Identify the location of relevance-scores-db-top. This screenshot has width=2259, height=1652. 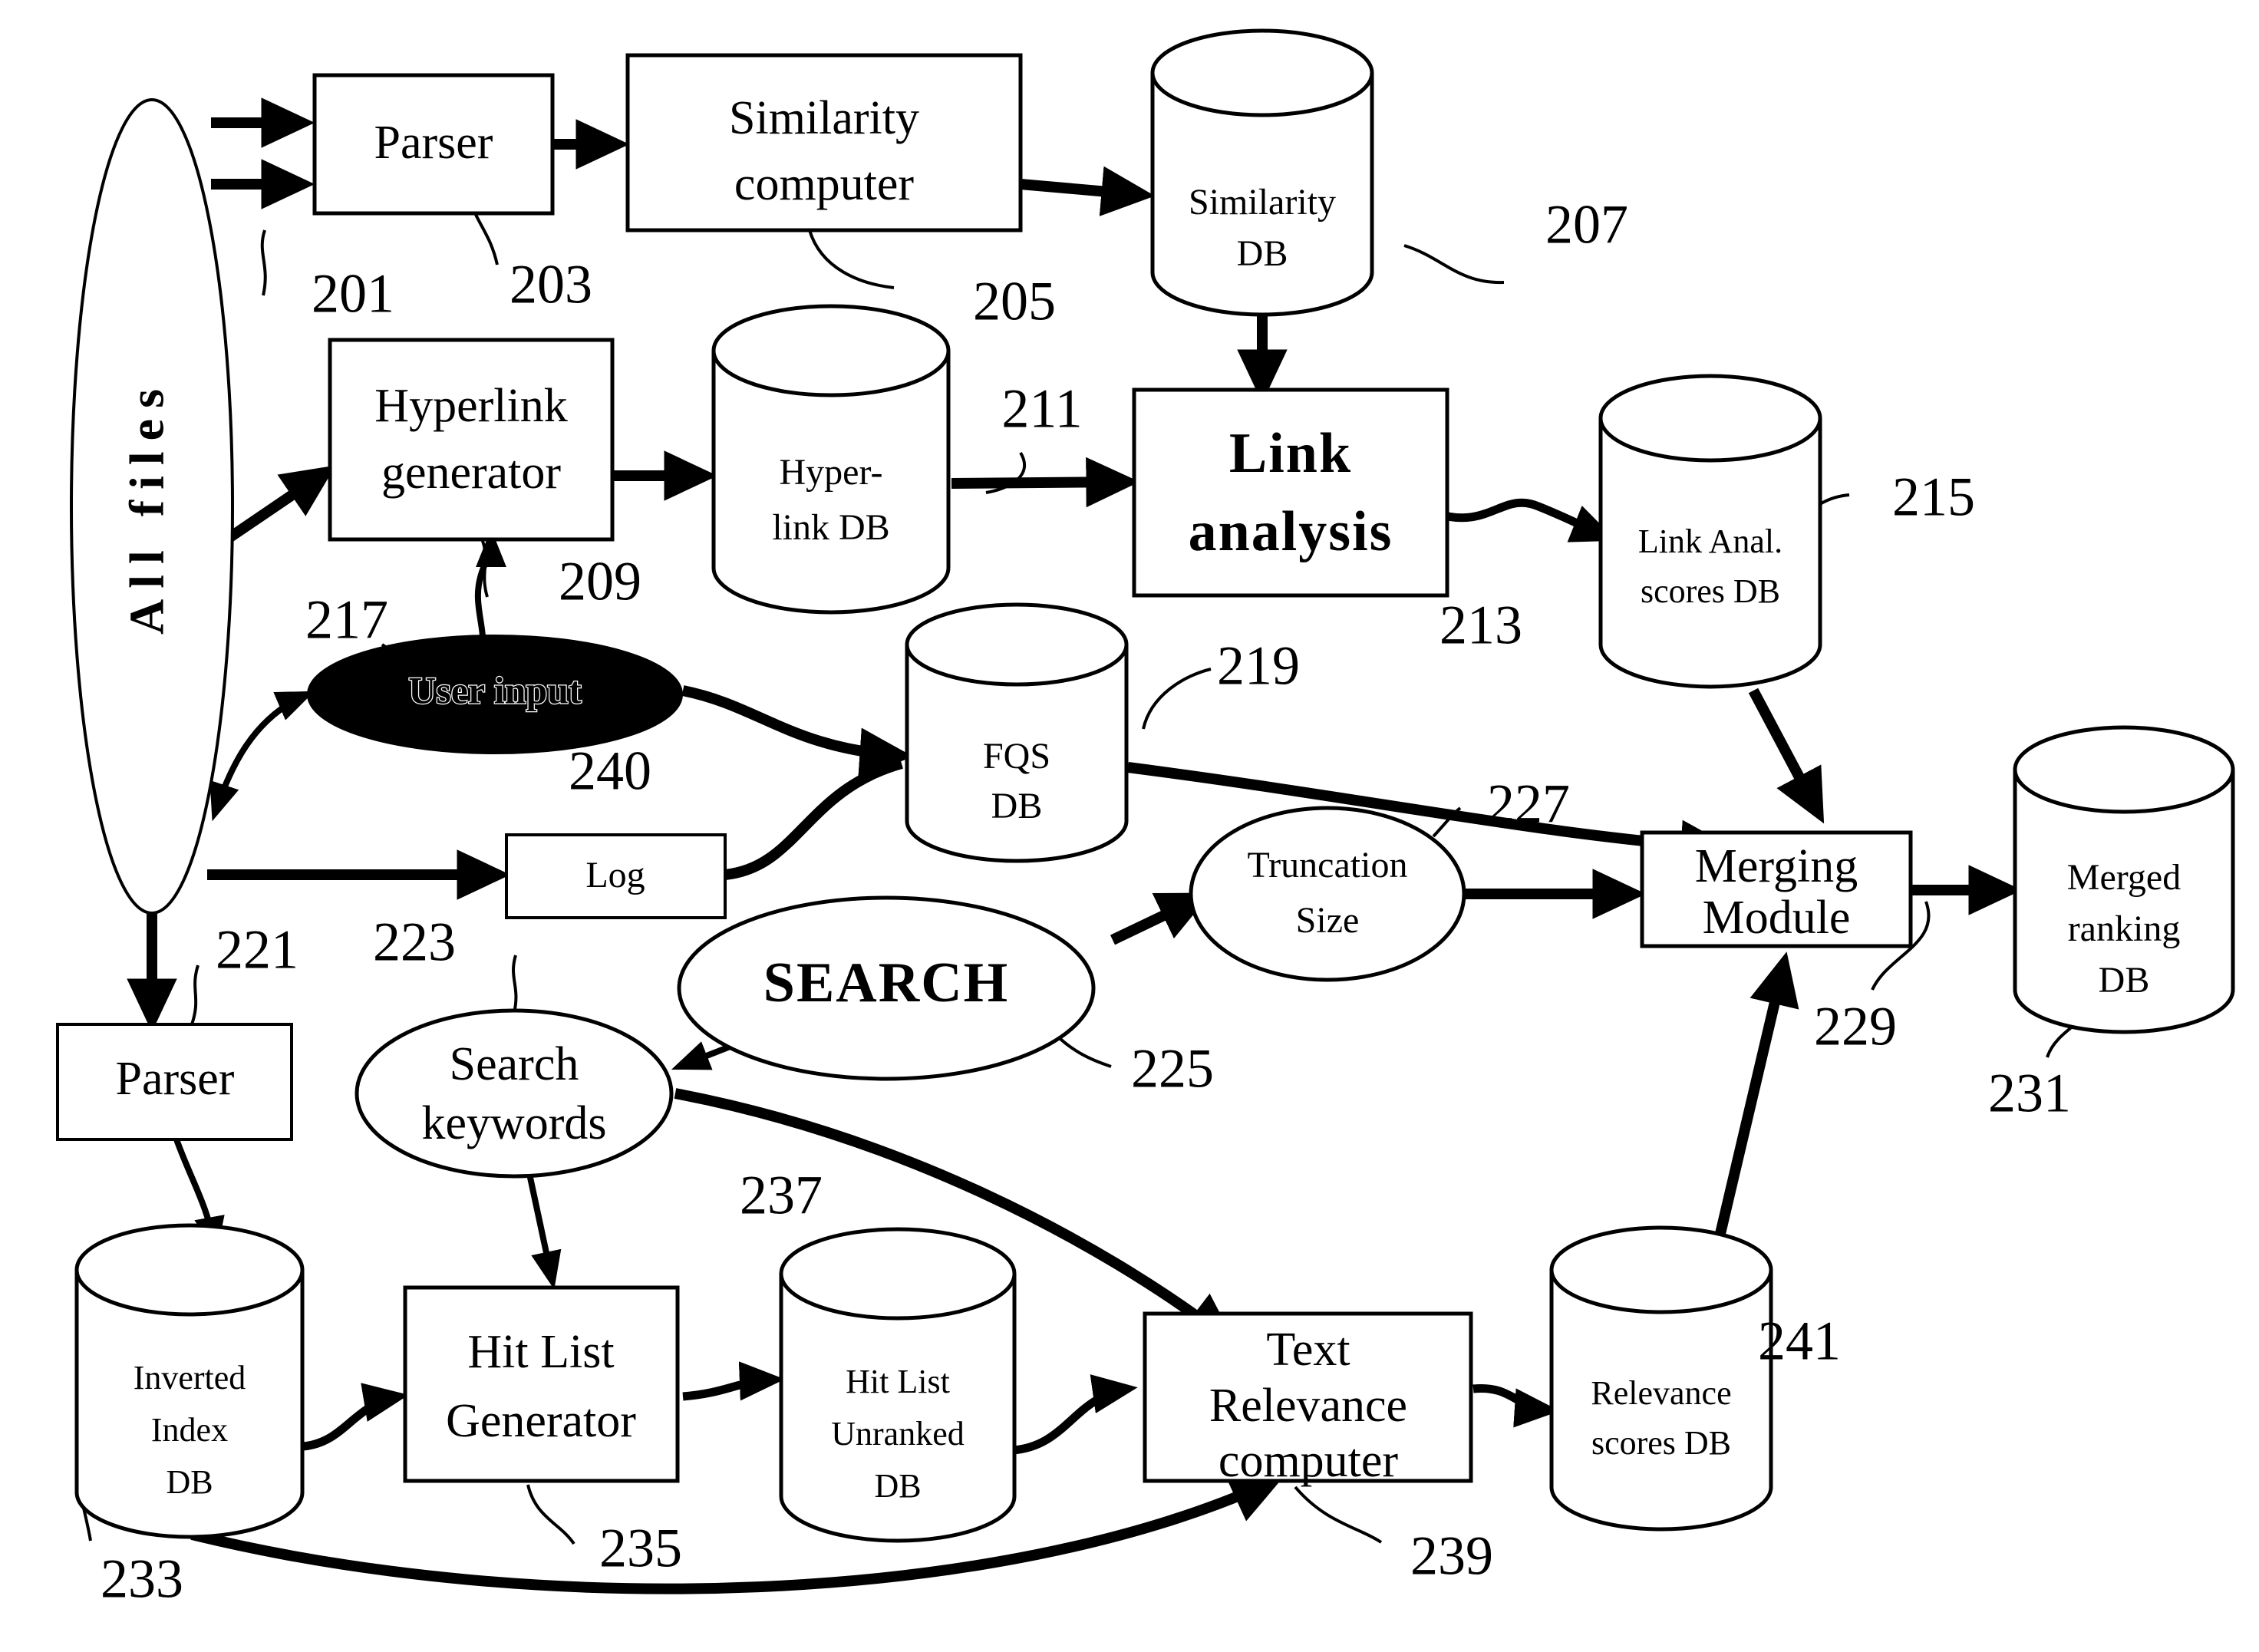
(1661, 1269).